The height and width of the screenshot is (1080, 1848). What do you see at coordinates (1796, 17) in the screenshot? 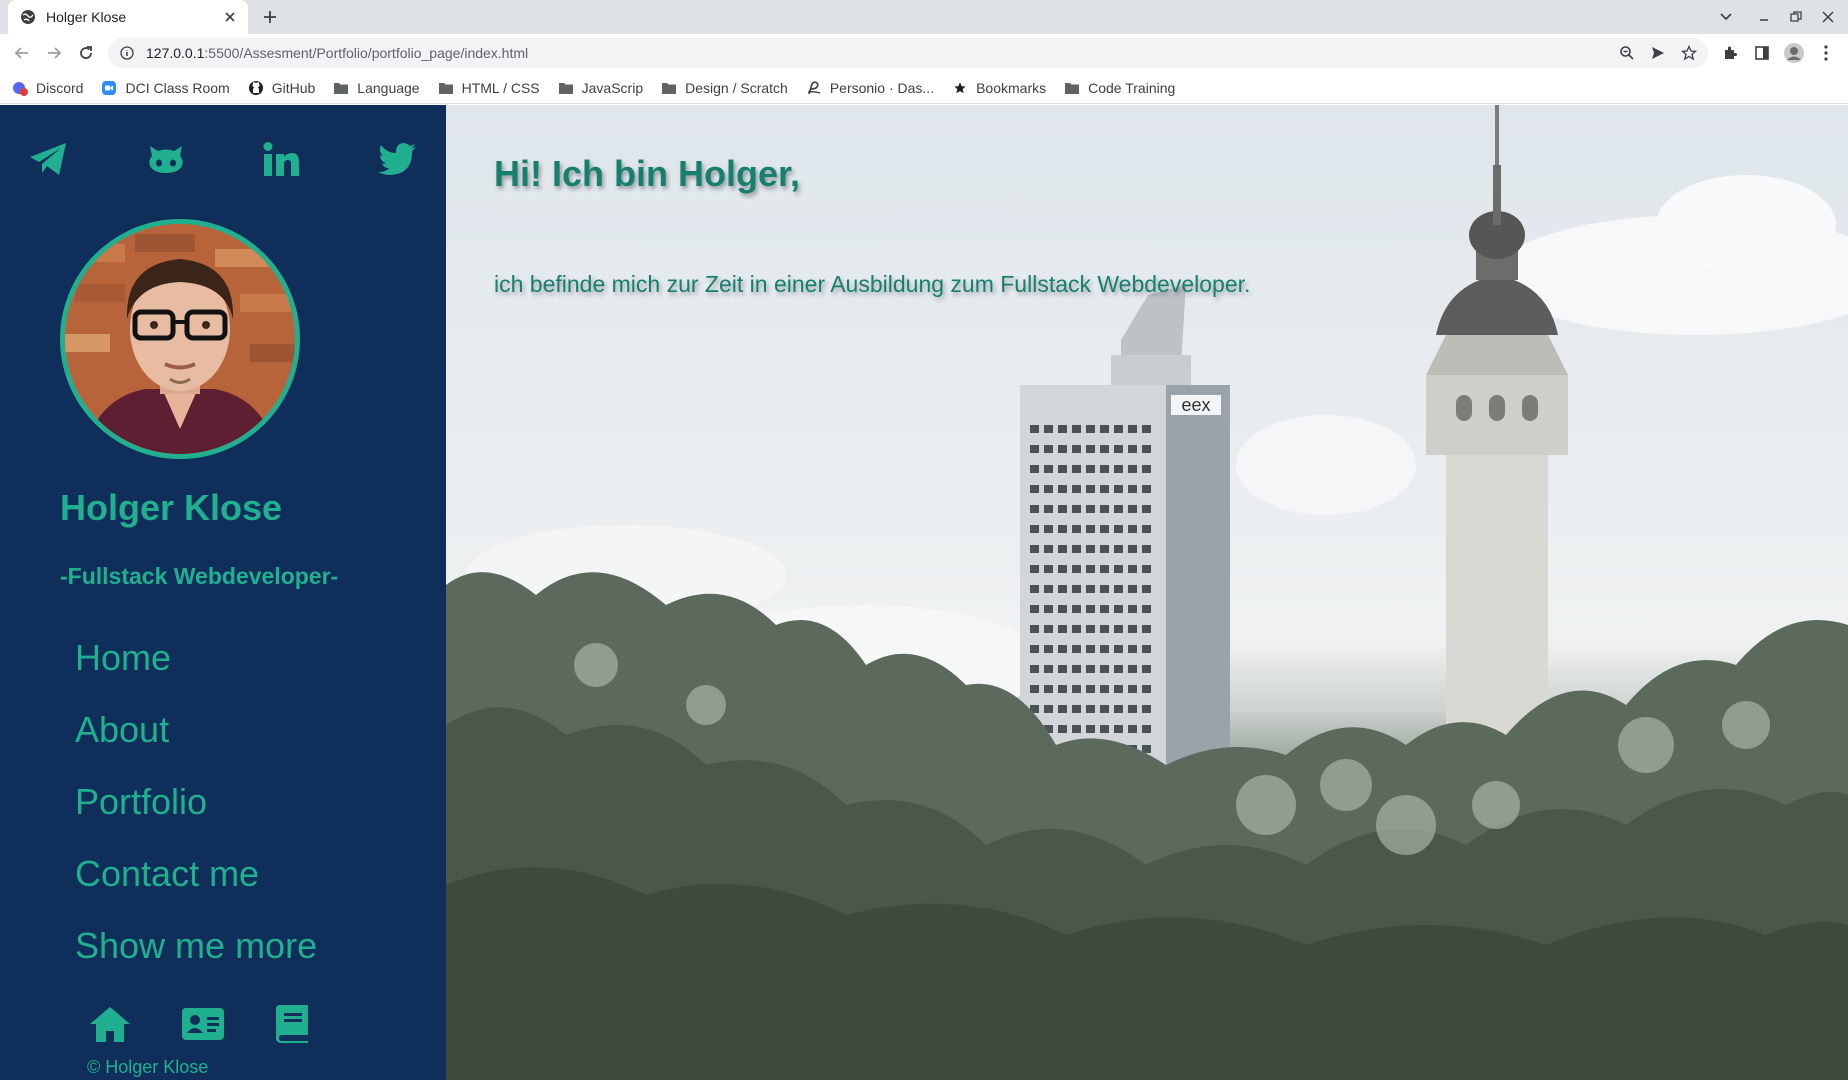
I see `restore-icon` at bounding box center [1796, 17].